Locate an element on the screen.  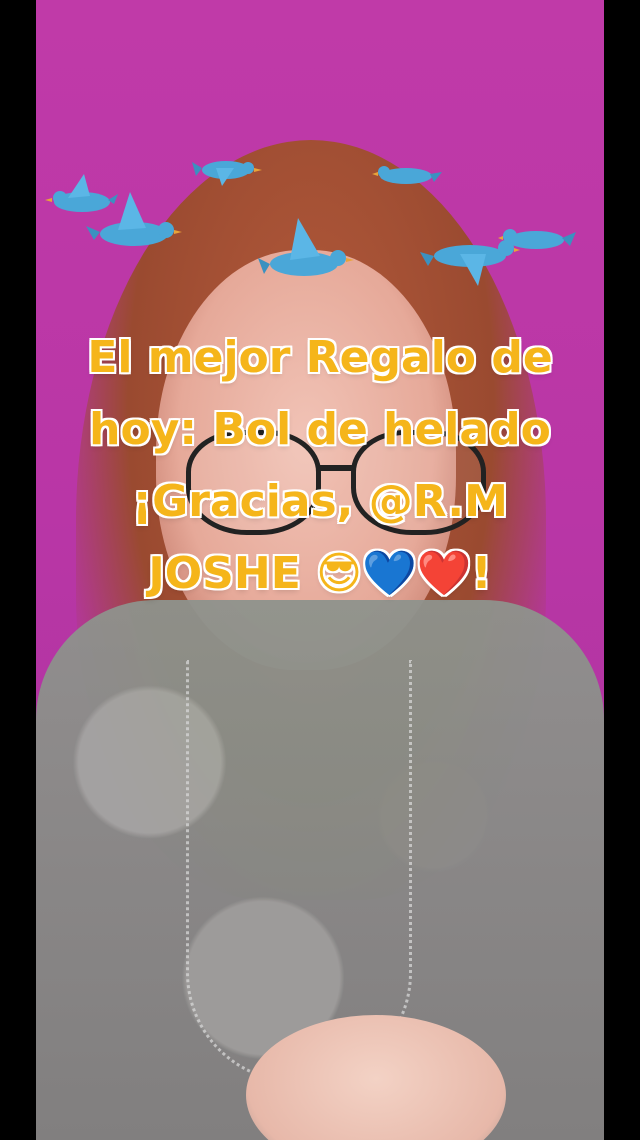
caption-line-4: JOSHE 😎💙❤️! is located at coordinates (320, 573).